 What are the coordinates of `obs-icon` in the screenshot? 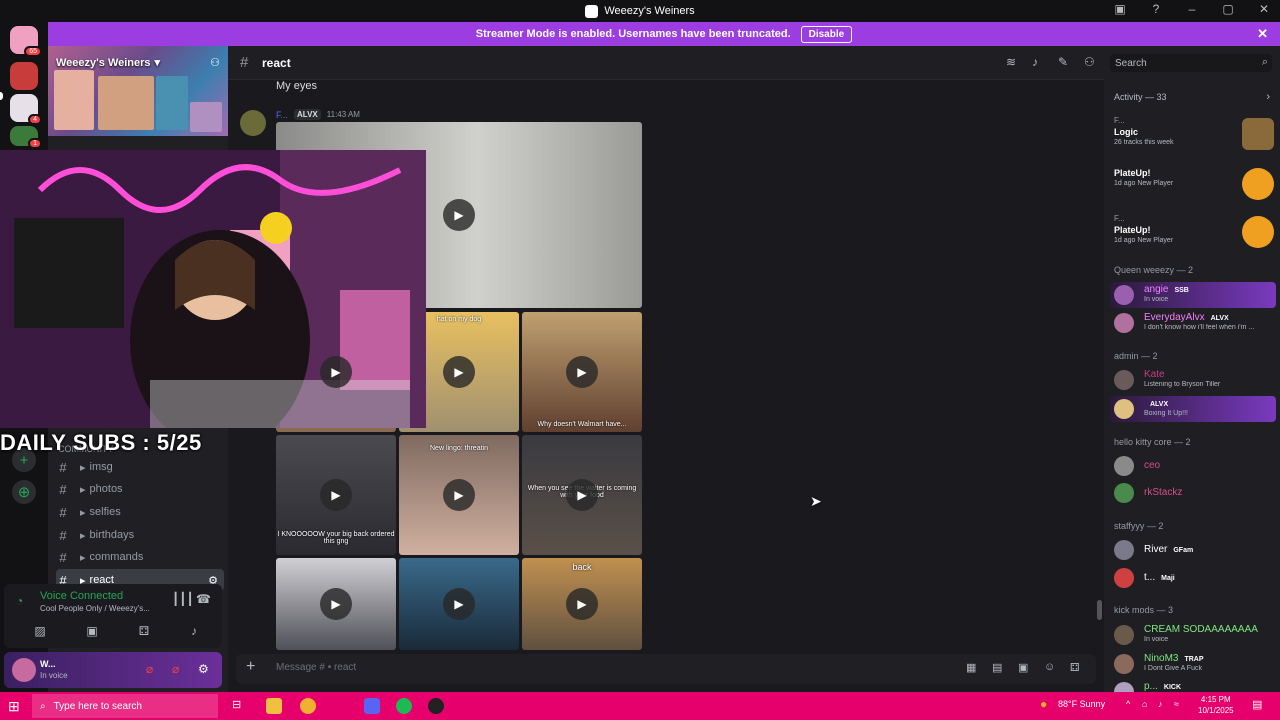 It's located at (436, 706).